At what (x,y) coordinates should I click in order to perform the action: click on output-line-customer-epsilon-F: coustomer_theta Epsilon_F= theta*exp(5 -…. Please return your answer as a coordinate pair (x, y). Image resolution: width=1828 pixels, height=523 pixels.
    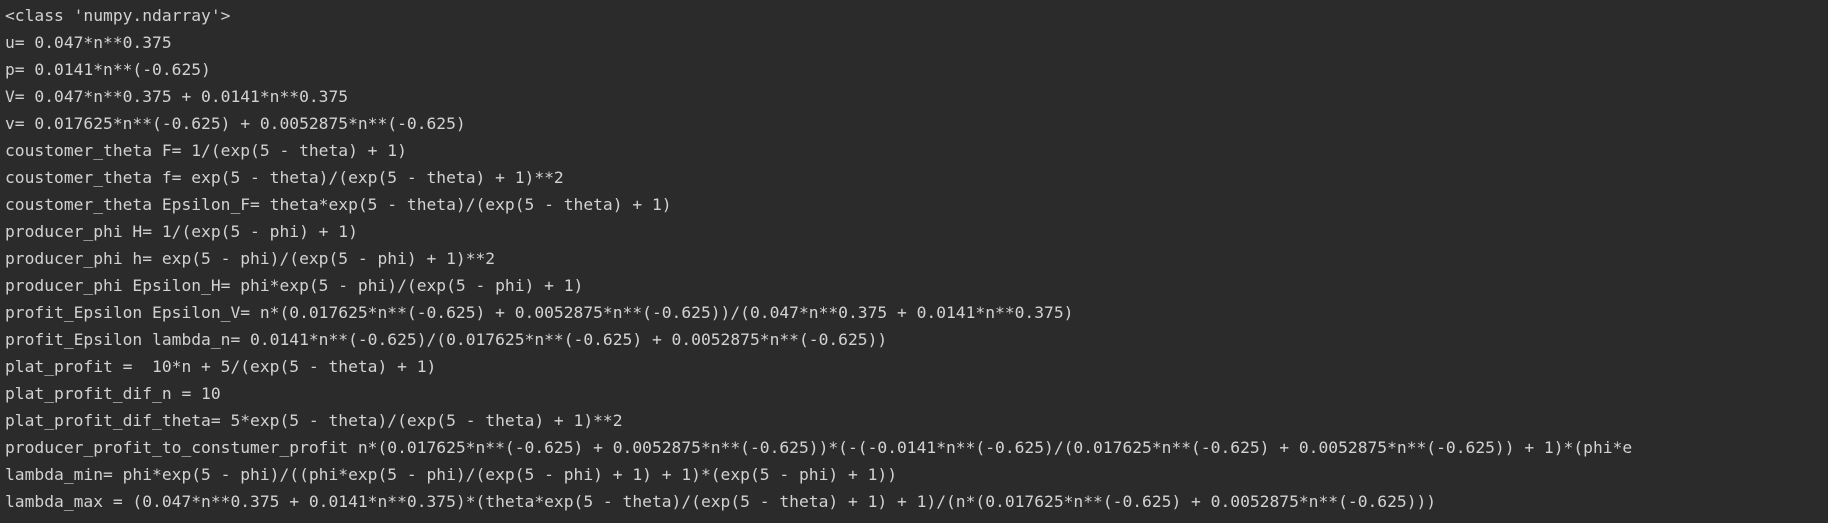
    Looking at the image, I should click on (338, 204).